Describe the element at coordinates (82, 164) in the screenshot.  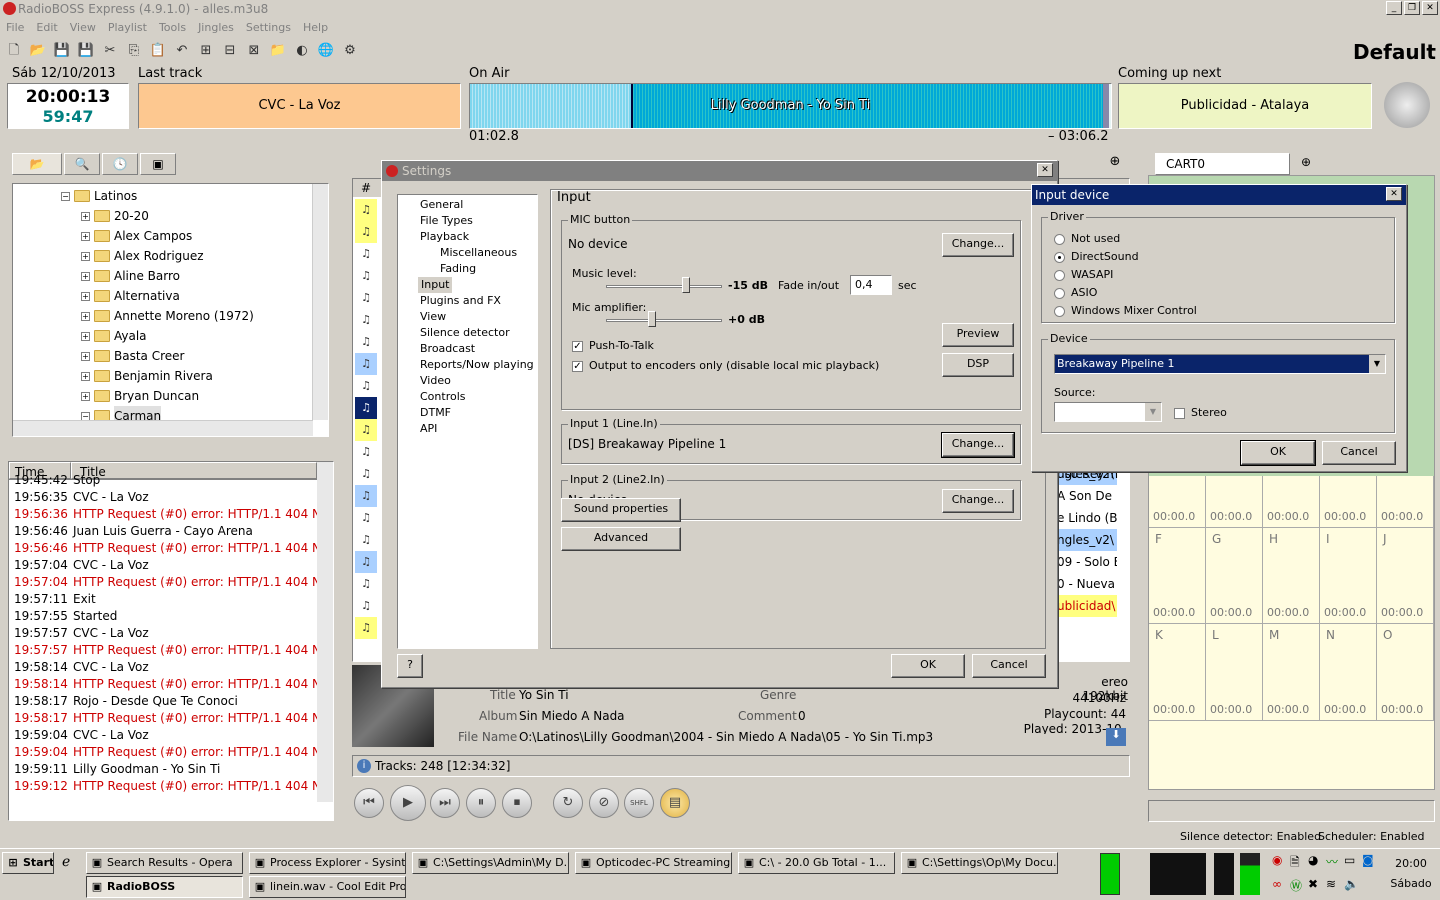
I see `search-tab-icon: 🔍` at that location.